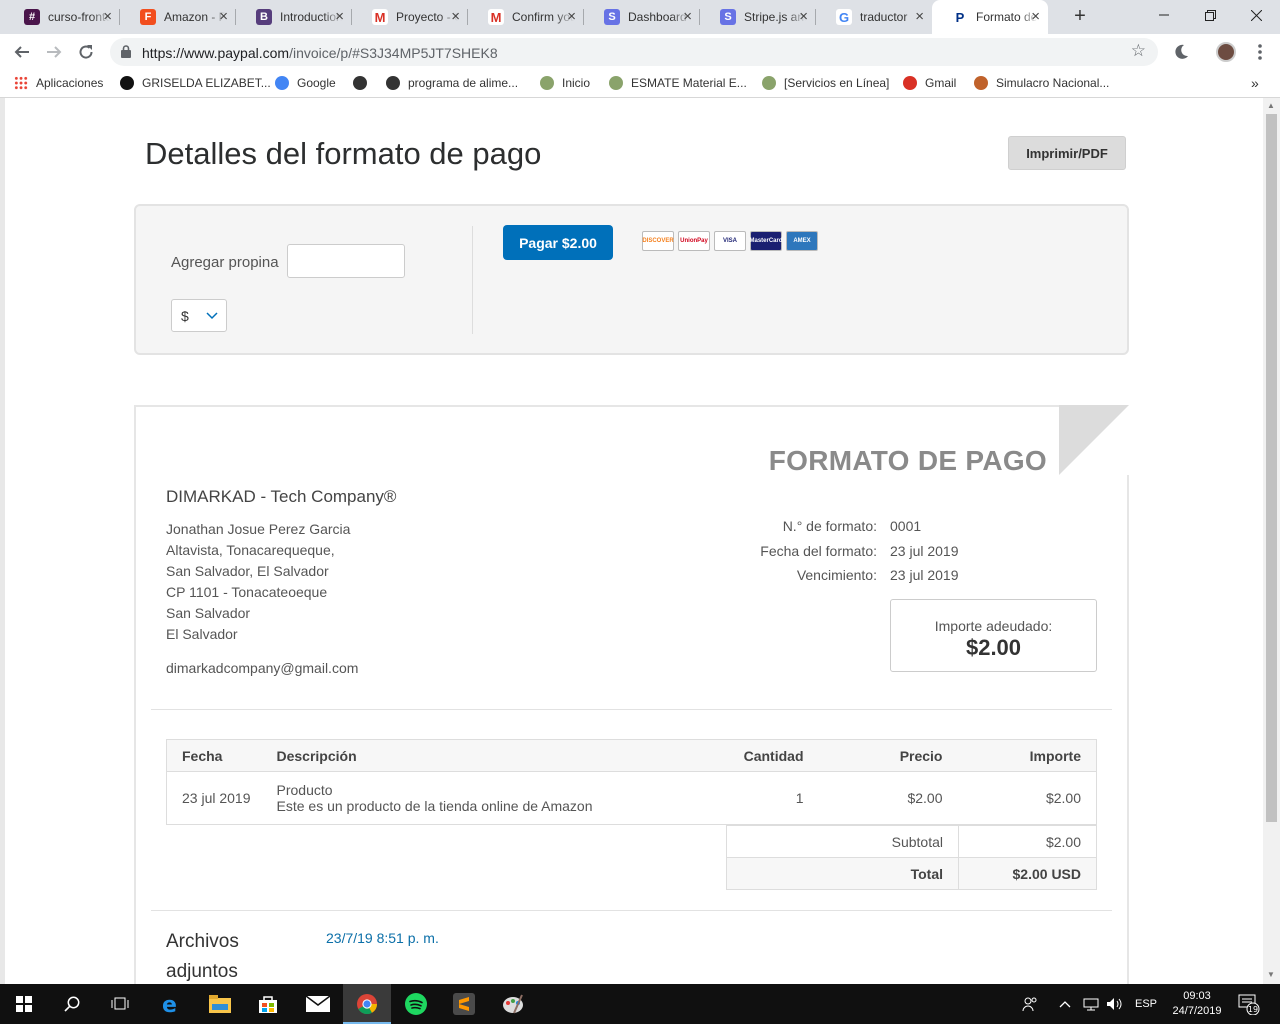  I want to click on input-language-indicator: ESP, so click(1146, 1004).